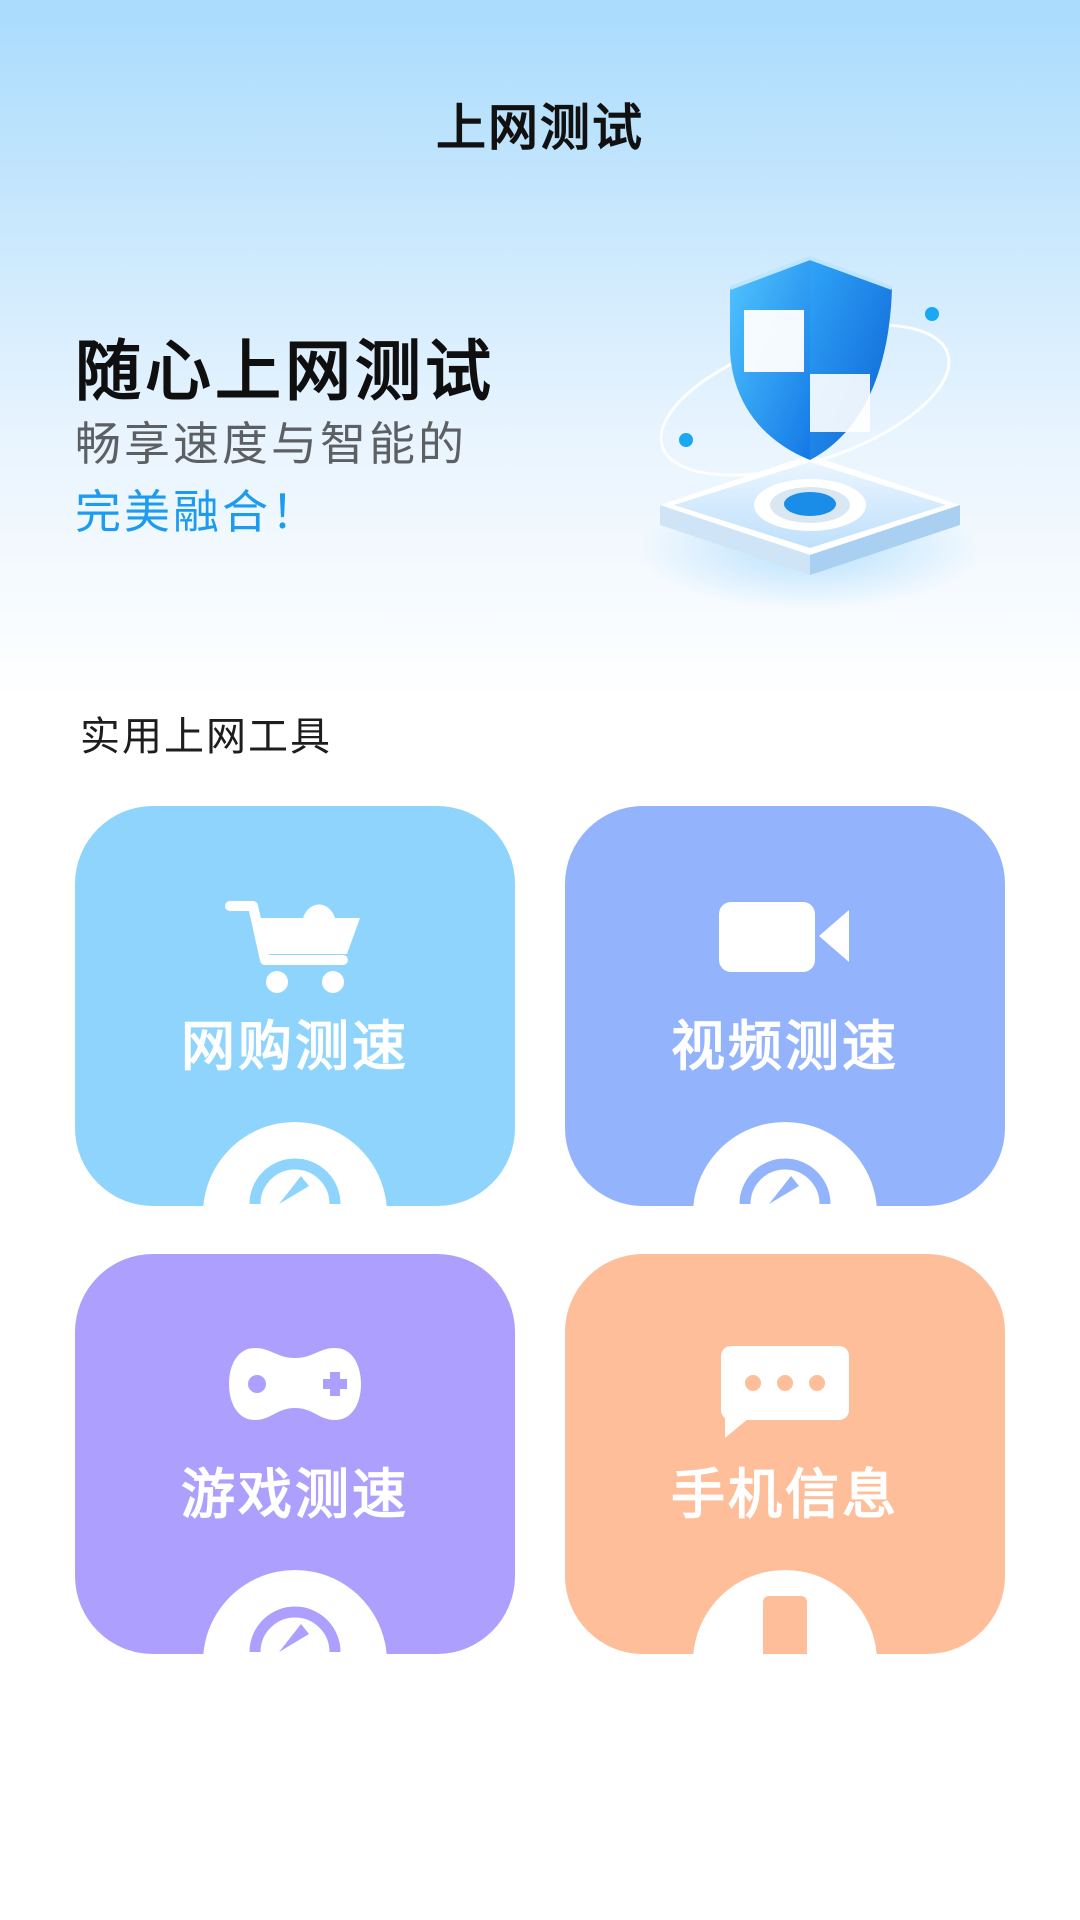 The width and height of the screenshot is (1080, 1920). I want to click on card-label: 游戏测速, so click(295, 1494).